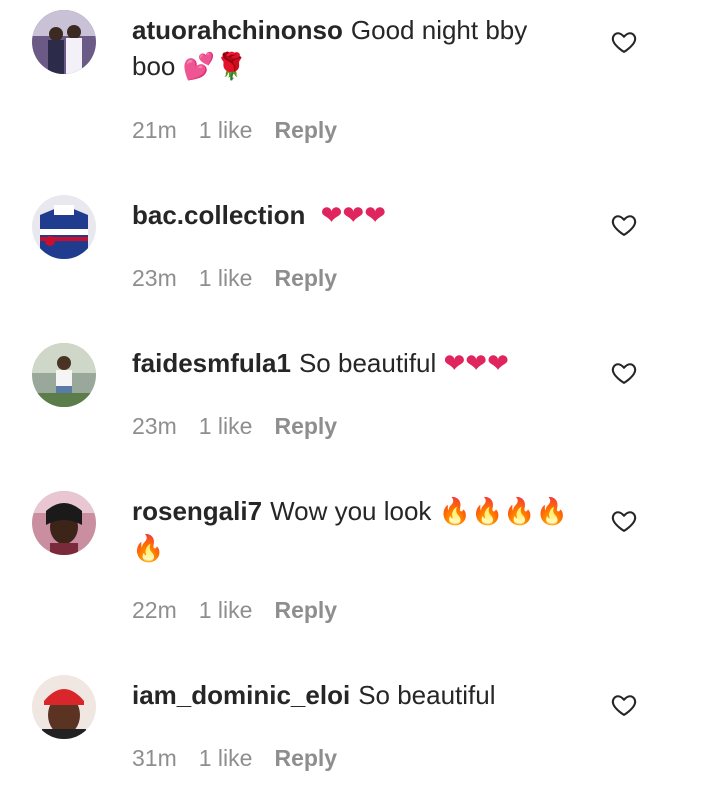 The height and width of the screenshot is (792, 720). I want to click on comment-text: atuorahchinonso Good night bby boo 💕🌹, so click(352, 48).